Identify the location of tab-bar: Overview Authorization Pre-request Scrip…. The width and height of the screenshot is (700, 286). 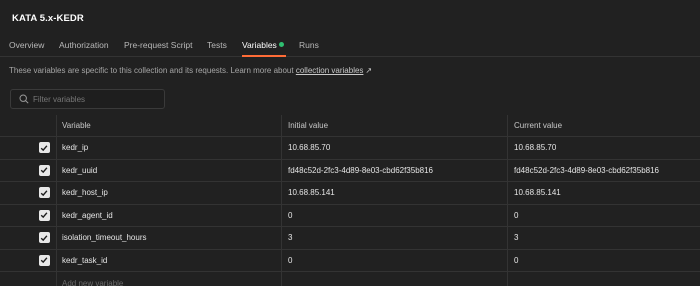
(350, 46).